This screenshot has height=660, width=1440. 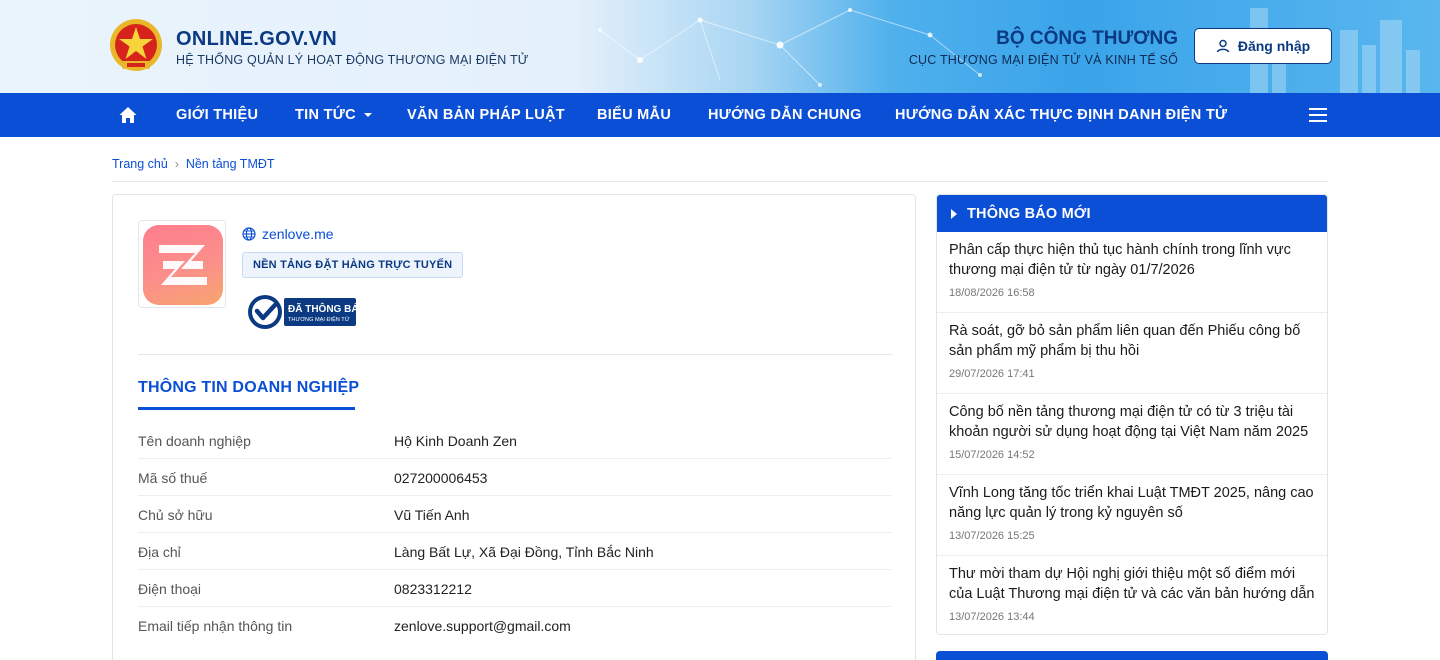 I want to click on card-divider, so click(x=515, y=354).